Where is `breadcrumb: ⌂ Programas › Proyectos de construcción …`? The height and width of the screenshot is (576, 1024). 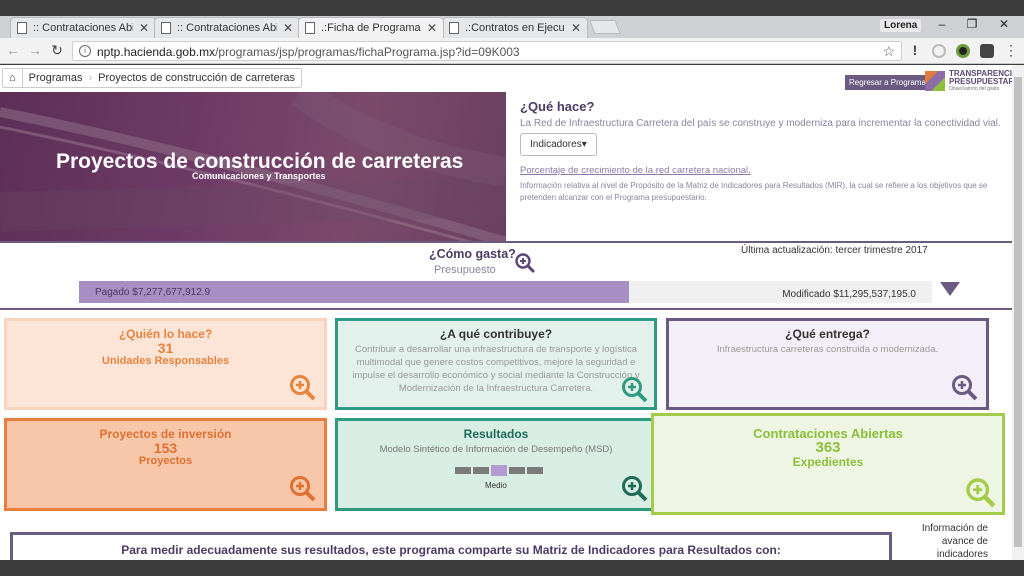
breadcrumb: ⌂ Programas › Proyectos de construcción … is located at coordinates (152, 78).